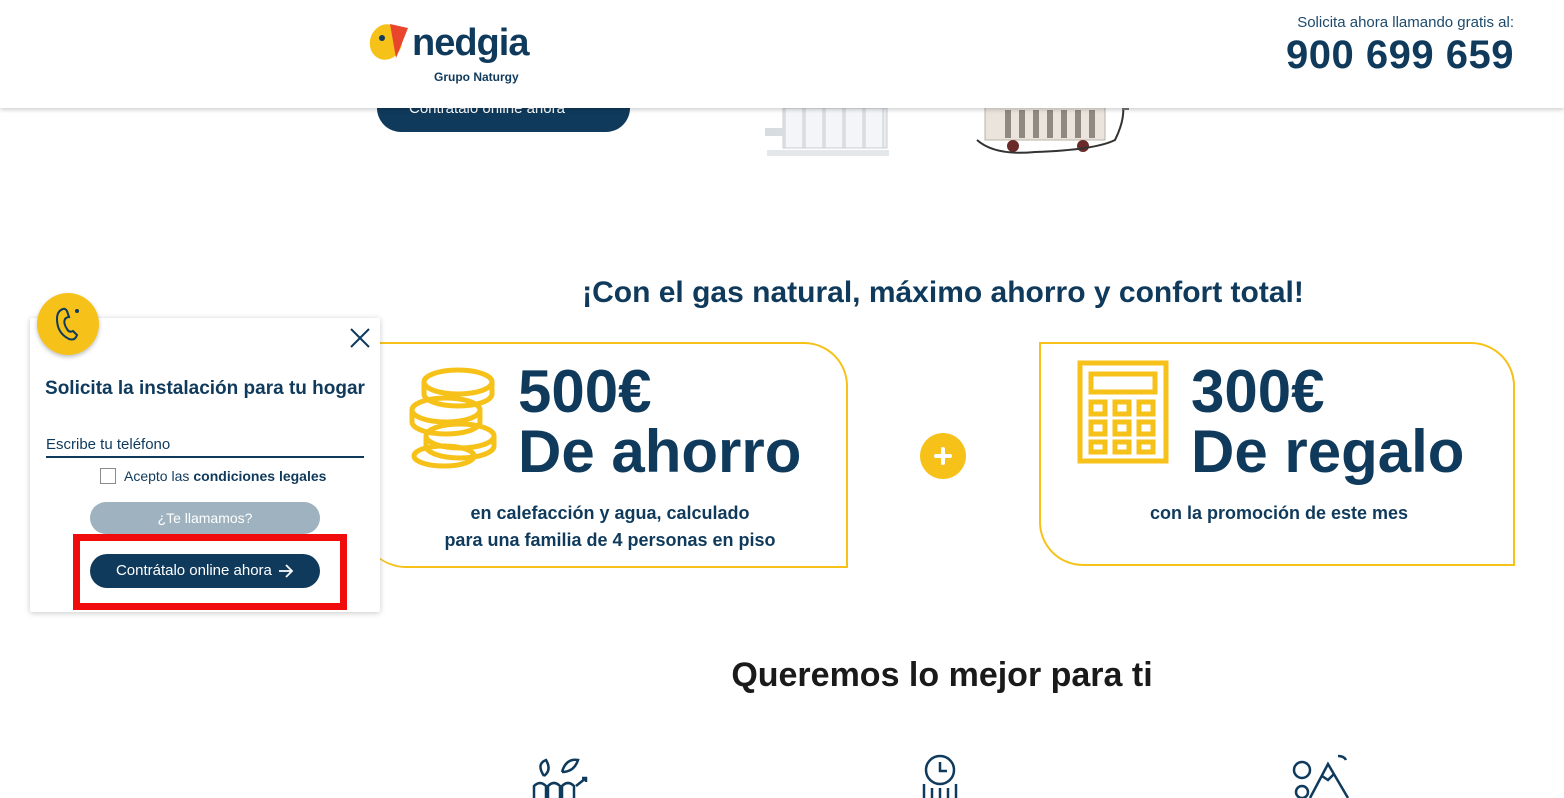 The image size is (1564, 798). What do you see at coordinates (1258, 391) in the screenshot?
I see `gift-amount: 300€` at bounding box center [1258, 391].